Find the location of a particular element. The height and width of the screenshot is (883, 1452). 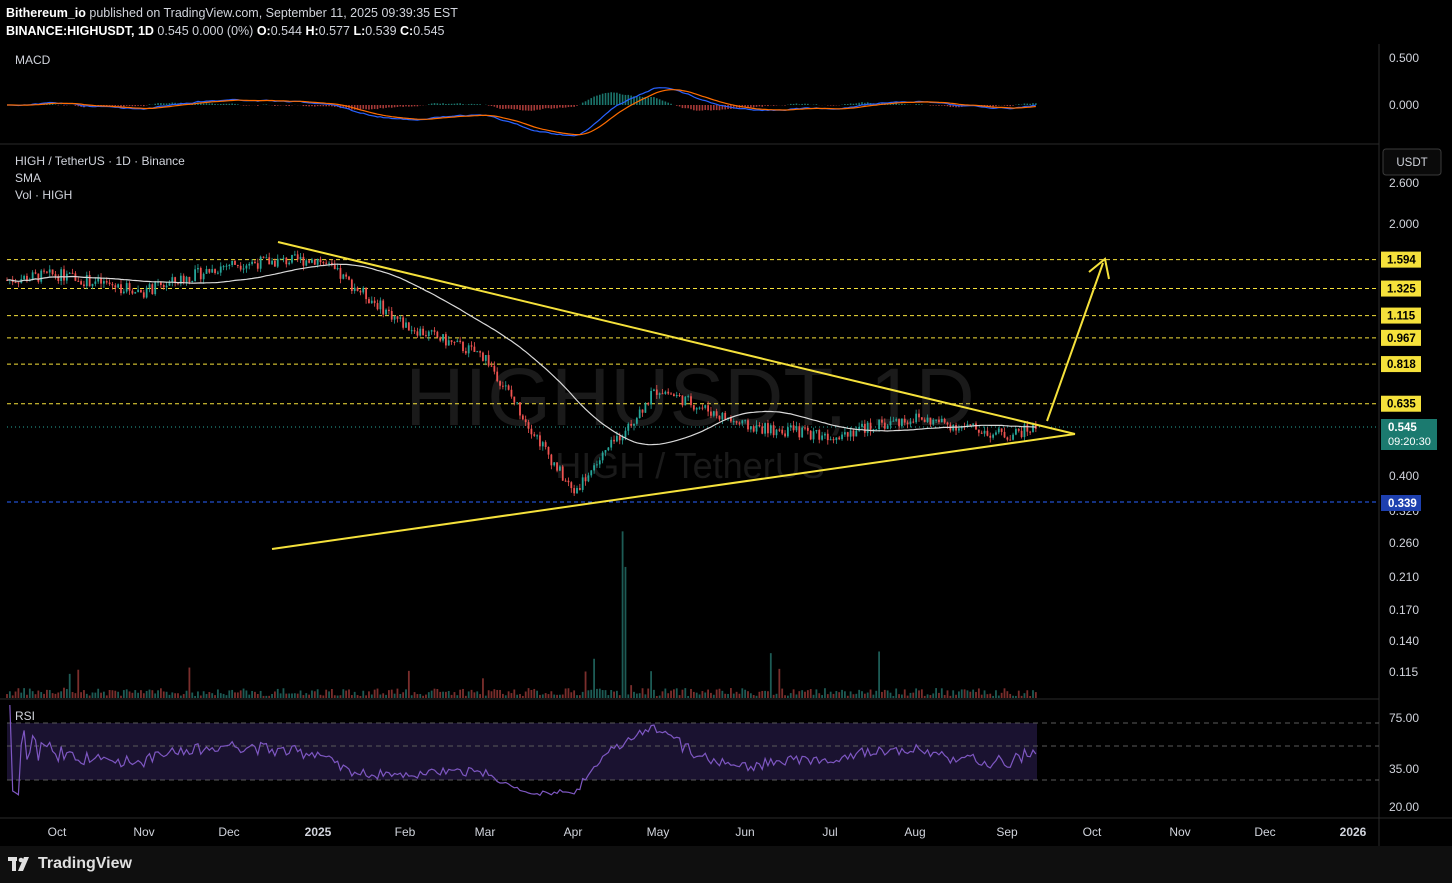

rsi-label: RSI is located at coordinates (25, 716).